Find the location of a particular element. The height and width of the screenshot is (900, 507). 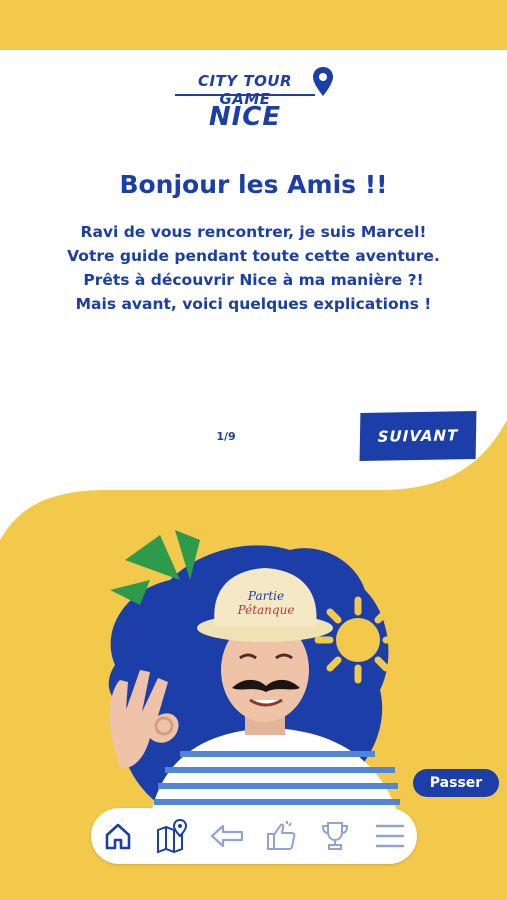

back-arrow-icon is located at coordinates (226, 836).